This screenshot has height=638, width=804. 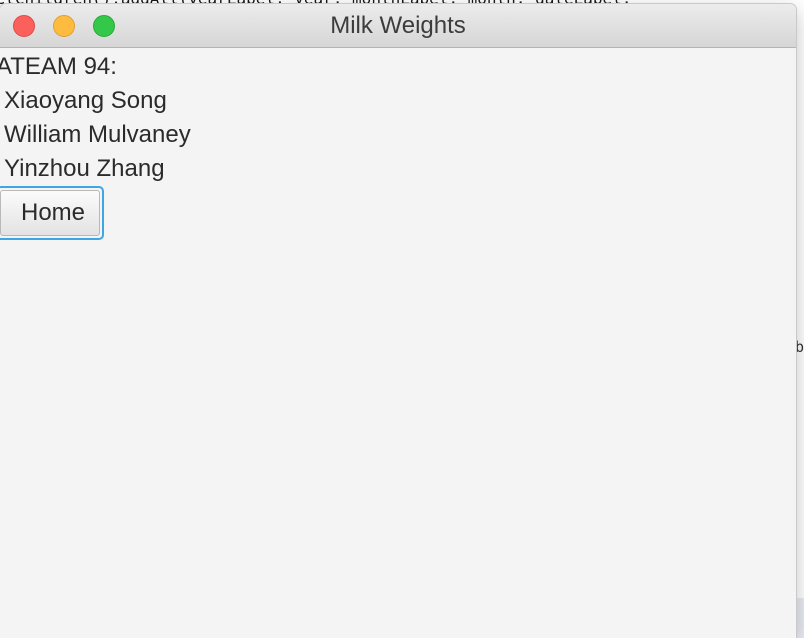 I want to click on background-edge-panel, so click(x=800, y=618).